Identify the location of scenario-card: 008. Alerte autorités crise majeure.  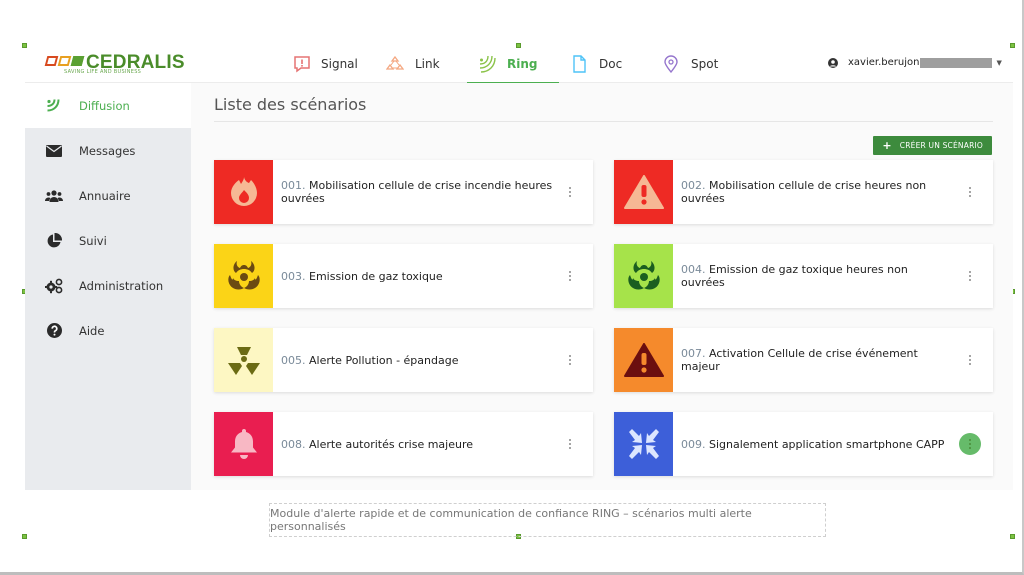
(403, 444).